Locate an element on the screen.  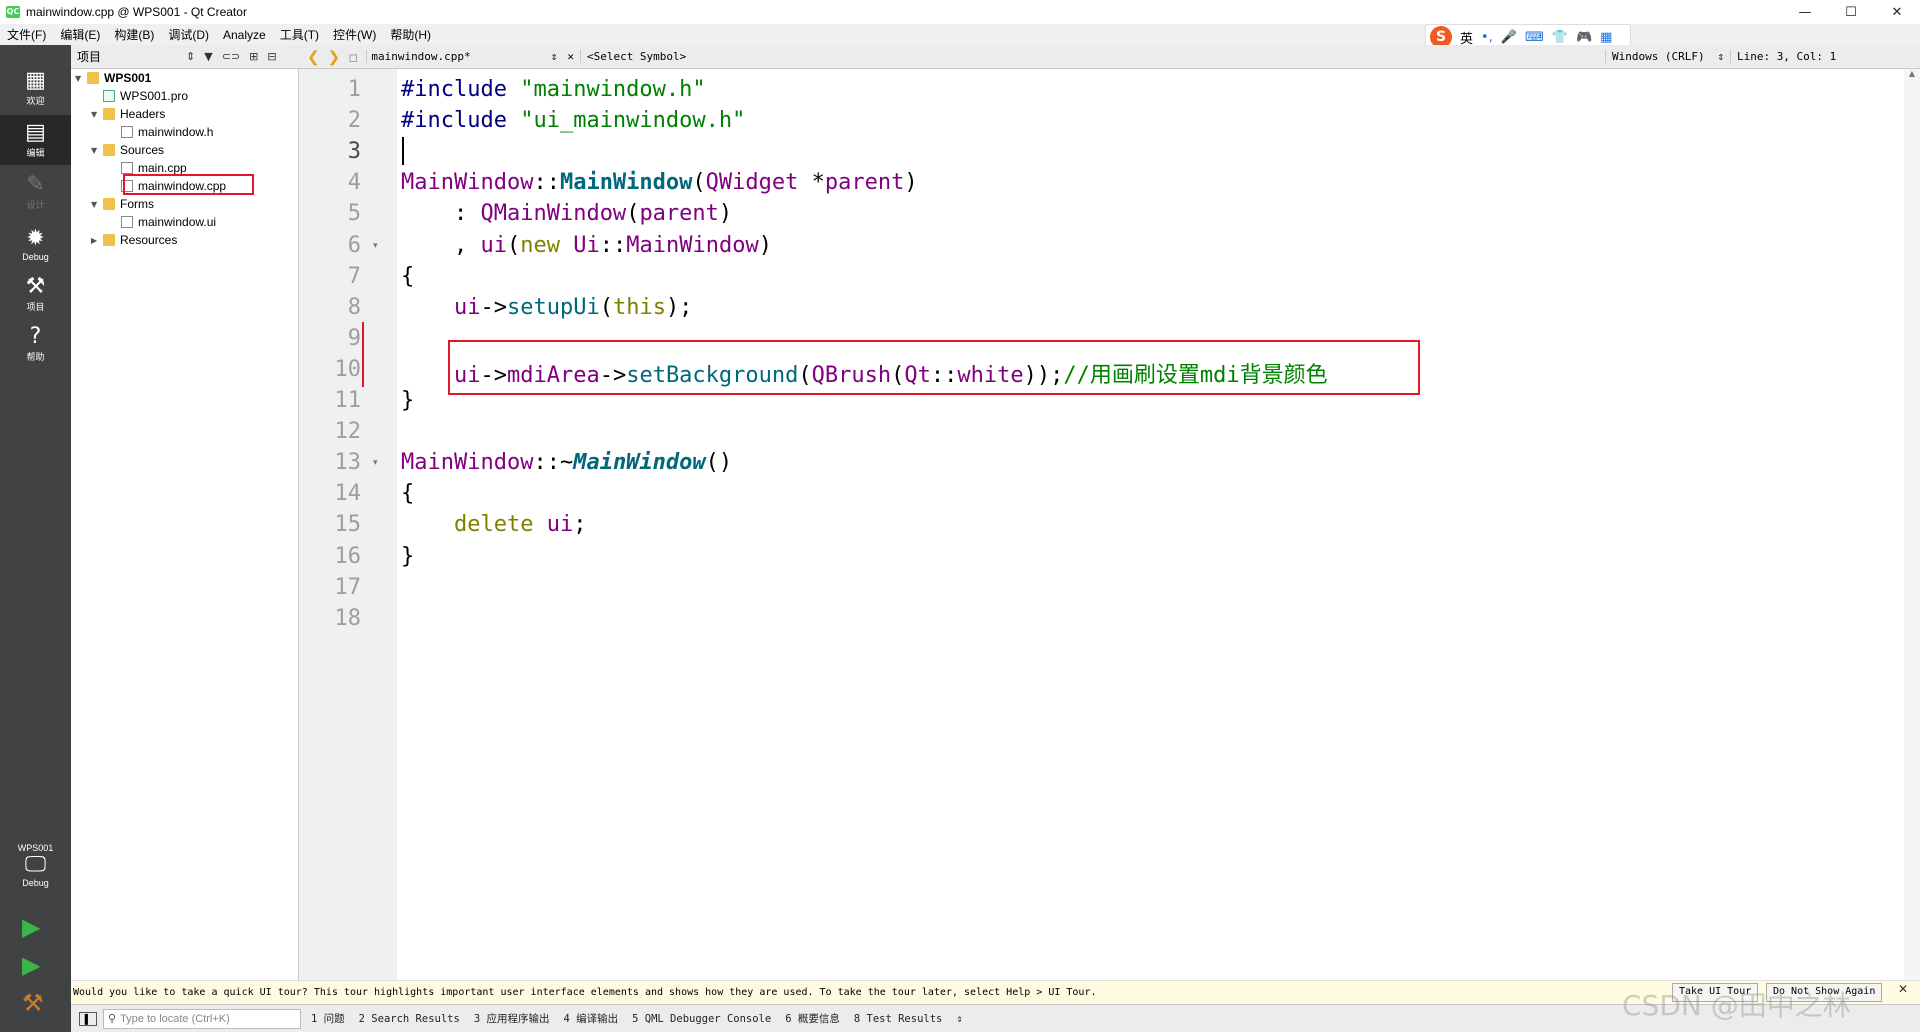
collapse-arrow-icon: ▶ is located at coordinates (97, 240).